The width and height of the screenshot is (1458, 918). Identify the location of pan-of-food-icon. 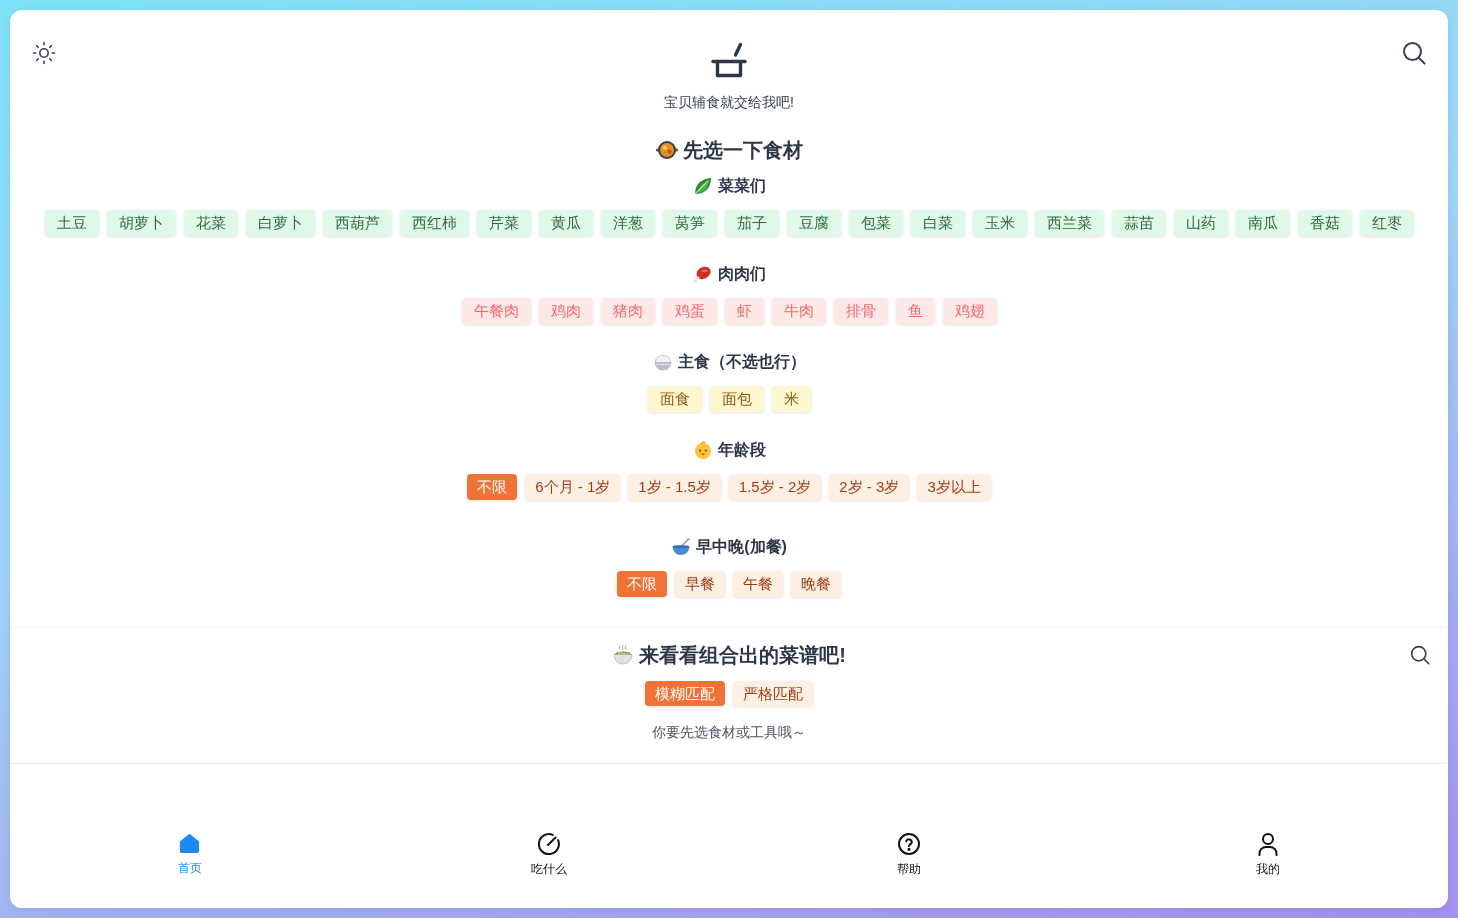
(666, 150).